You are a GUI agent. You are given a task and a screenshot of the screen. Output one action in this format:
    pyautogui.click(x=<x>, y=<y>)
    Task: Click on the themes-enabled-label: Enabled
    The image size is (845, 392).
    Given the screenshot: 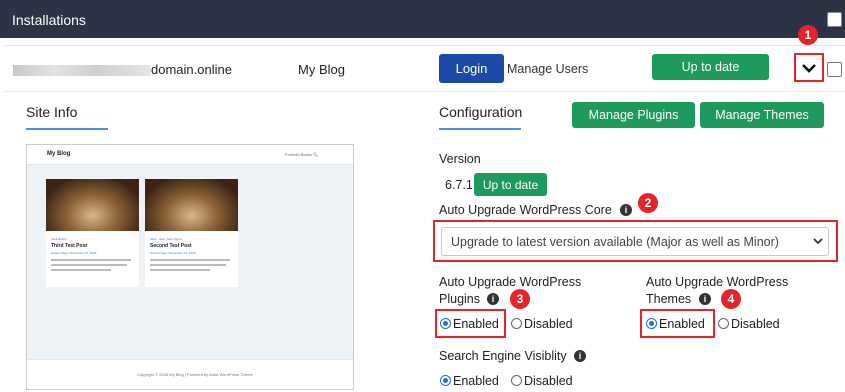 What is the action you would take?
    pyautogui.click(x=682, y=324)
    